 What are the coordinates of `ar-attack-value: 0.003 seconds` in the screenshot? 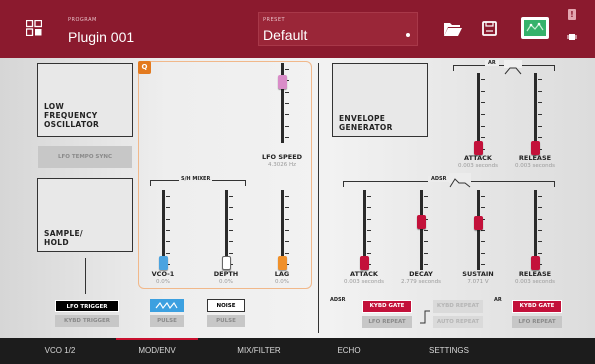 It's located at (478, 166).